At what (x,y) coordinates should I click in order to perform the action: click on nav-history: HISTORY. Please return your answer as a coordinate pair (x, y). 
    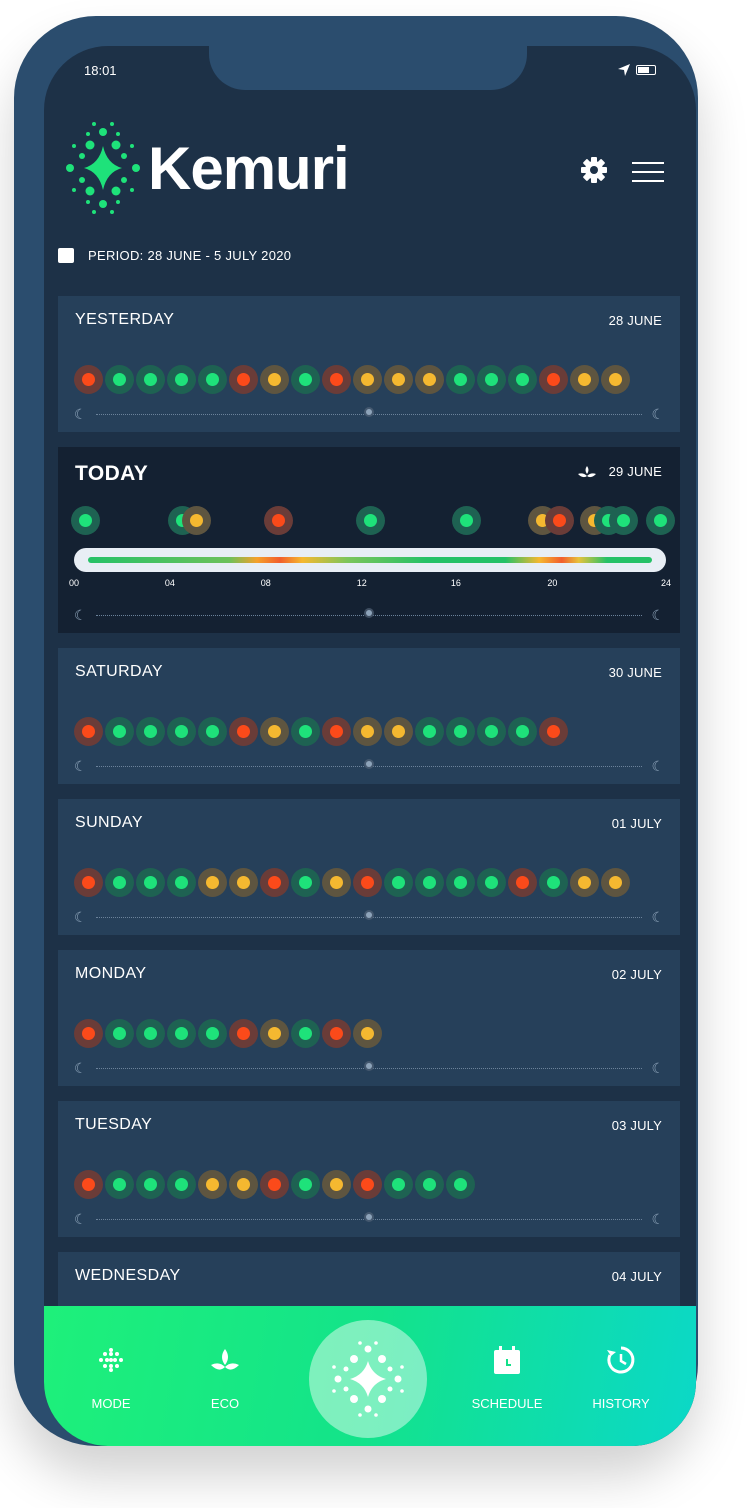
    Looking at the image, I should click on (621, 1376).